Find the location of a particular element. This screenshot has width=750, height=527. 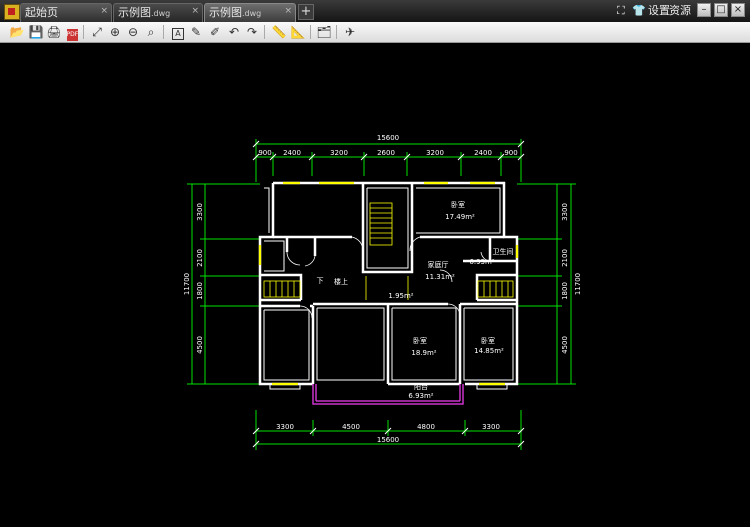

layers-icon: 🗂 is located at coordinates (324, 32).